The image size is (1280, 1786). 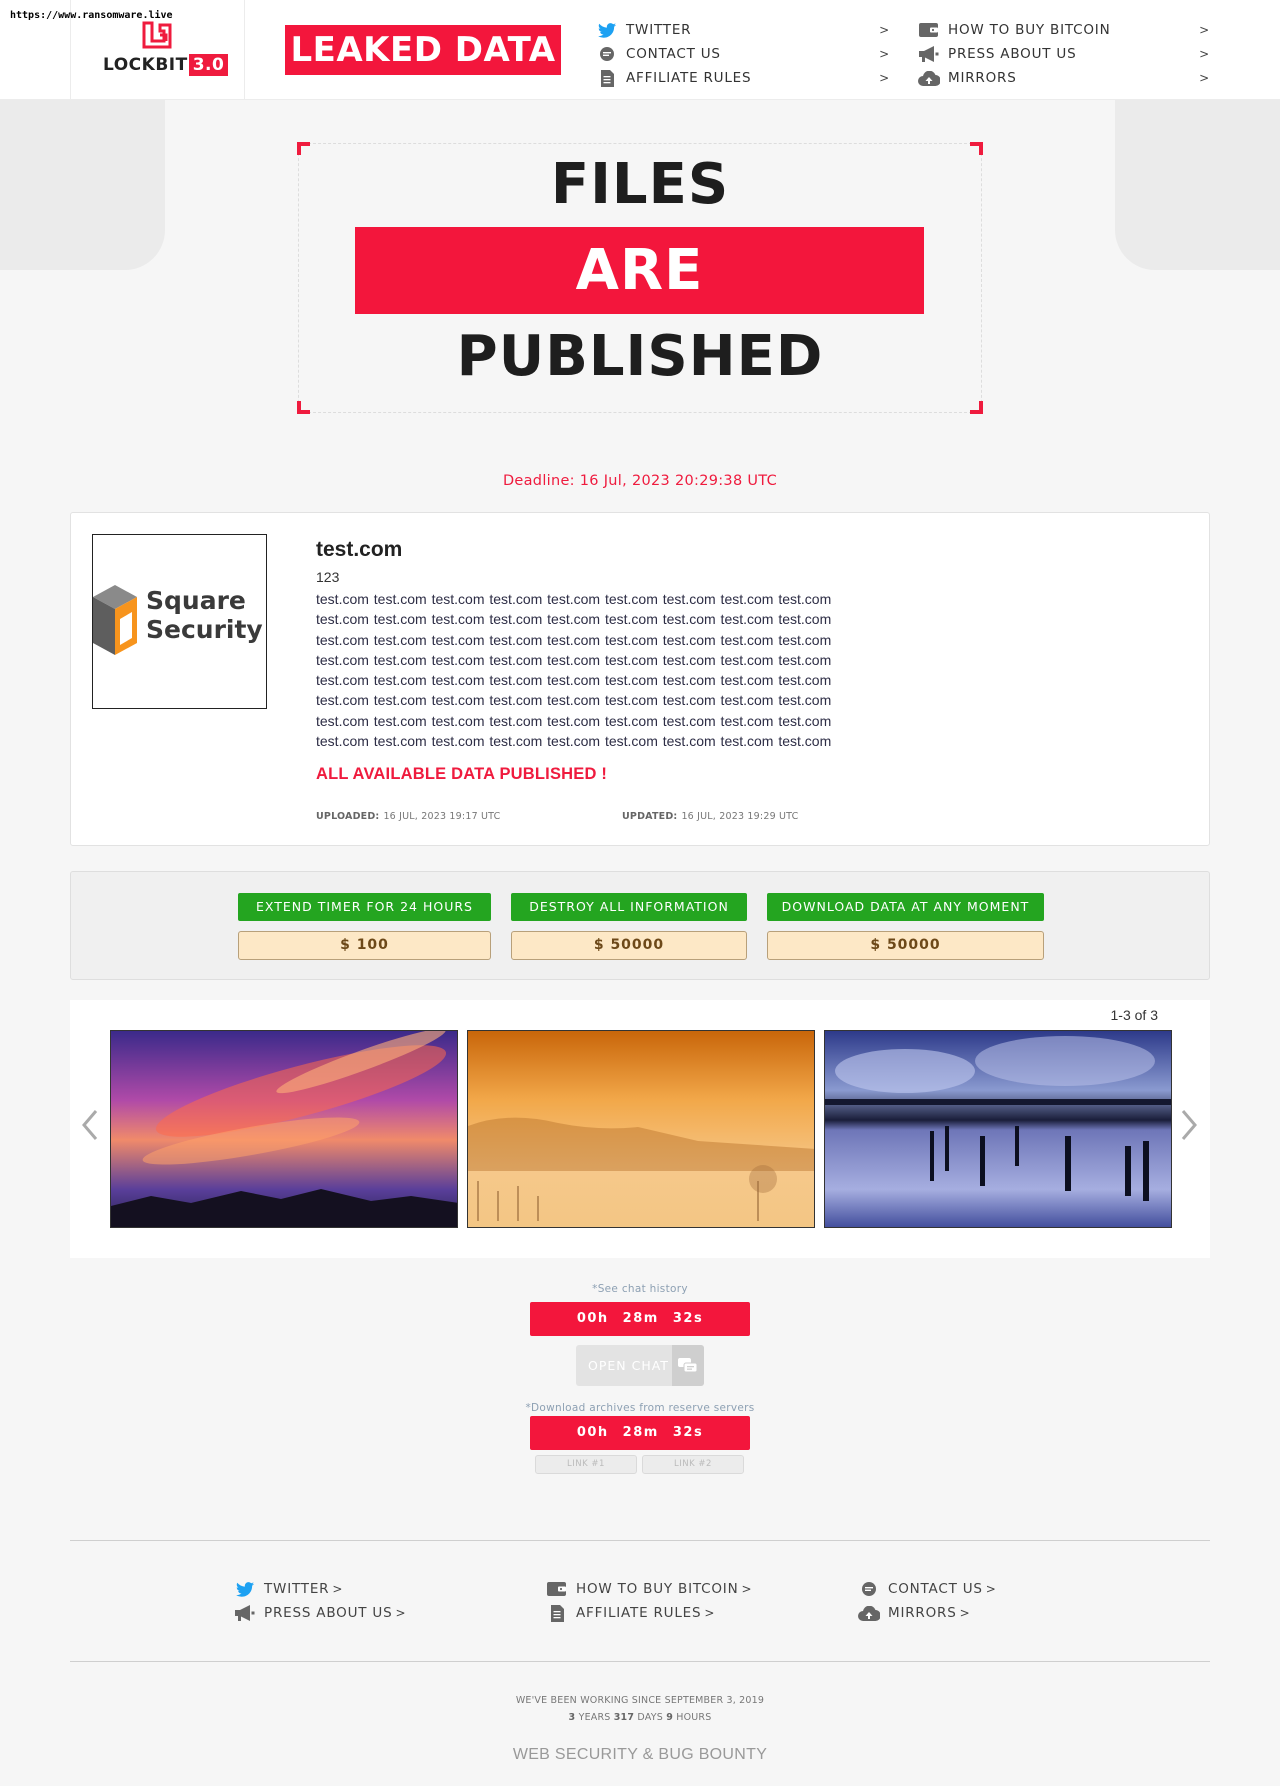 I want to click on open-chat-button: OPEN CHAT, so click(x=640, y=1365).